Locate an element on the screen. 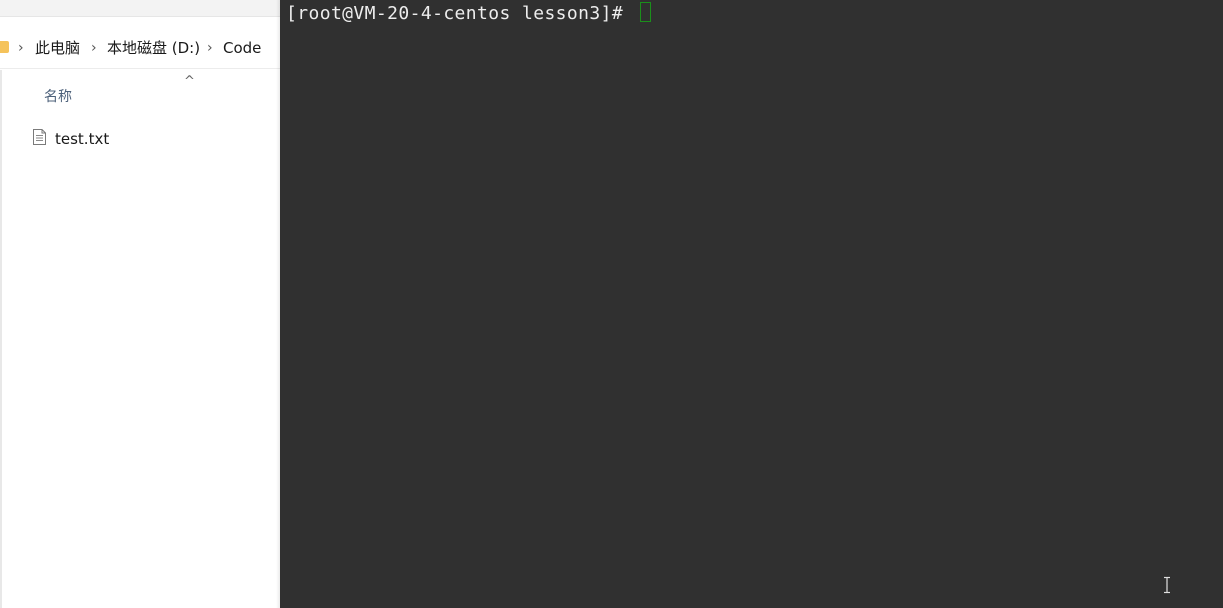 The image size is (1223, 608). list-item: test.txt is located at coordinates (140, 139).